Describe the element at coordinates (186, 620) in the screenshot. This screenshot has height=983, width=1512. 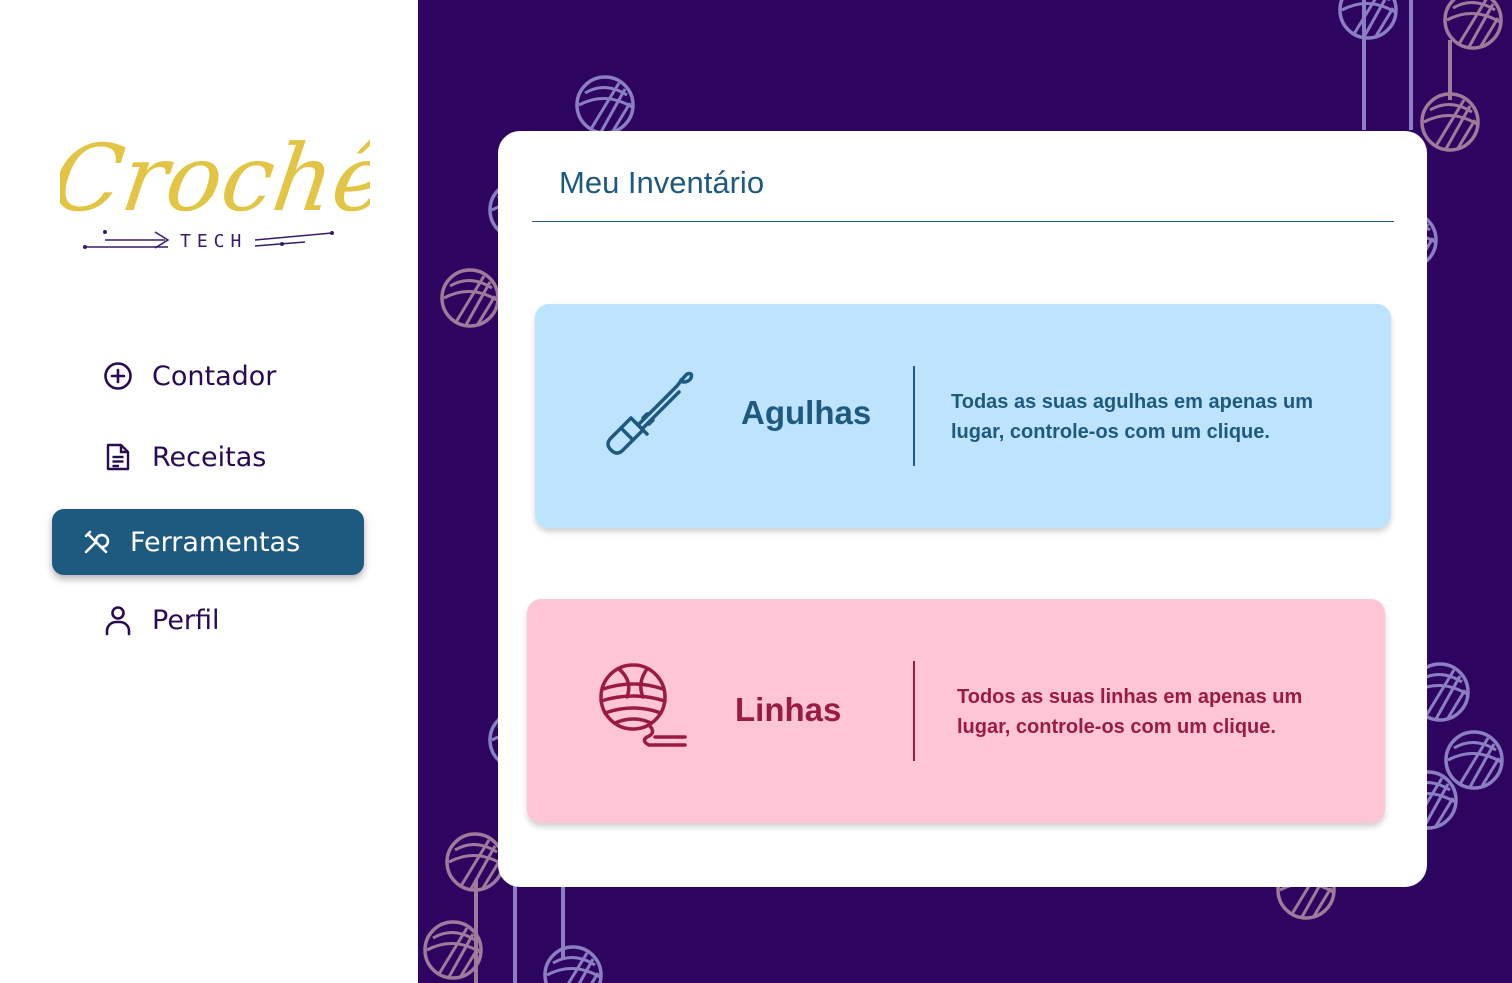
I see `nav-item-label: Perfil` at that location.